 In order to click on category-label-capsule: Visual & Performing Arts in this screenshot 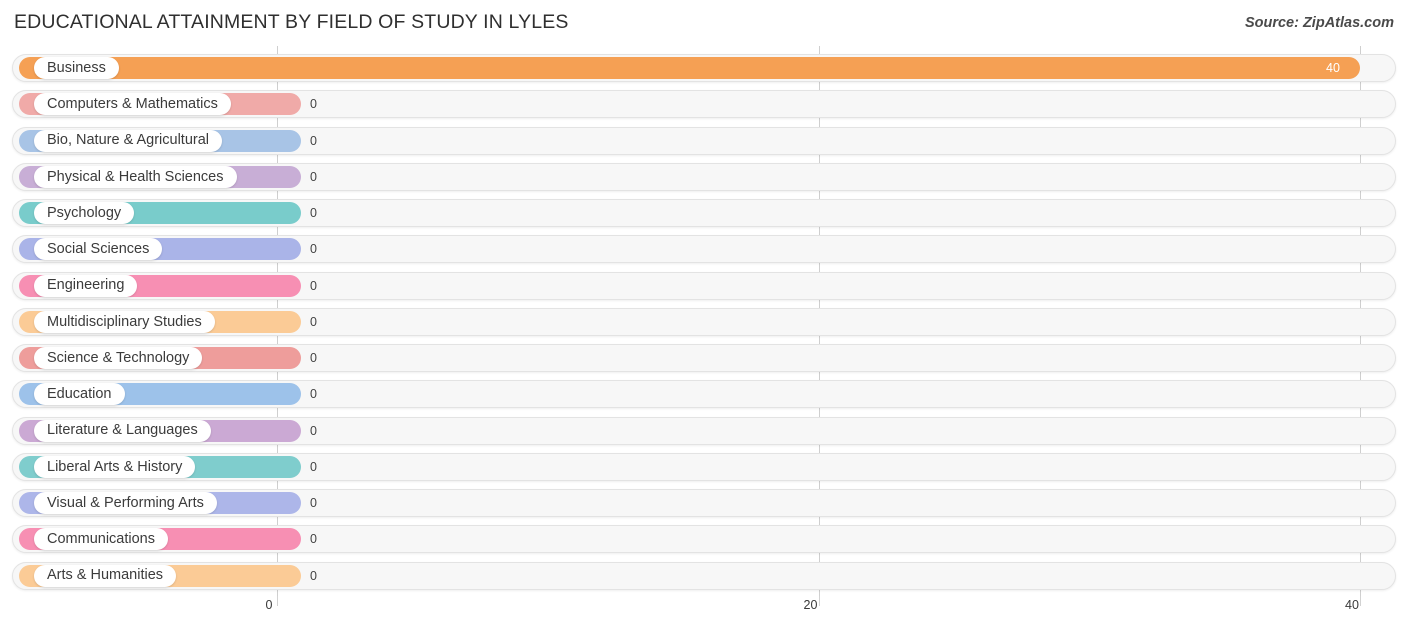, I will do `click(125, 503)`.